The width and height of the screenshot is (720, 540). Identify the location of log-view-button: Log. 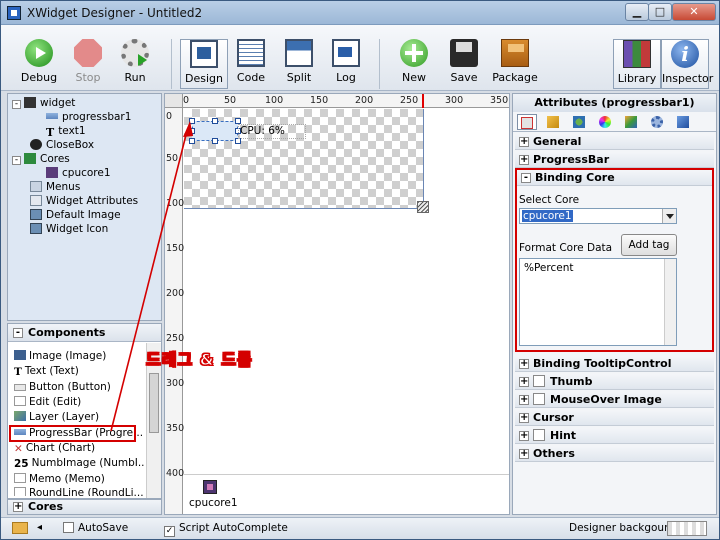
(346, 64).